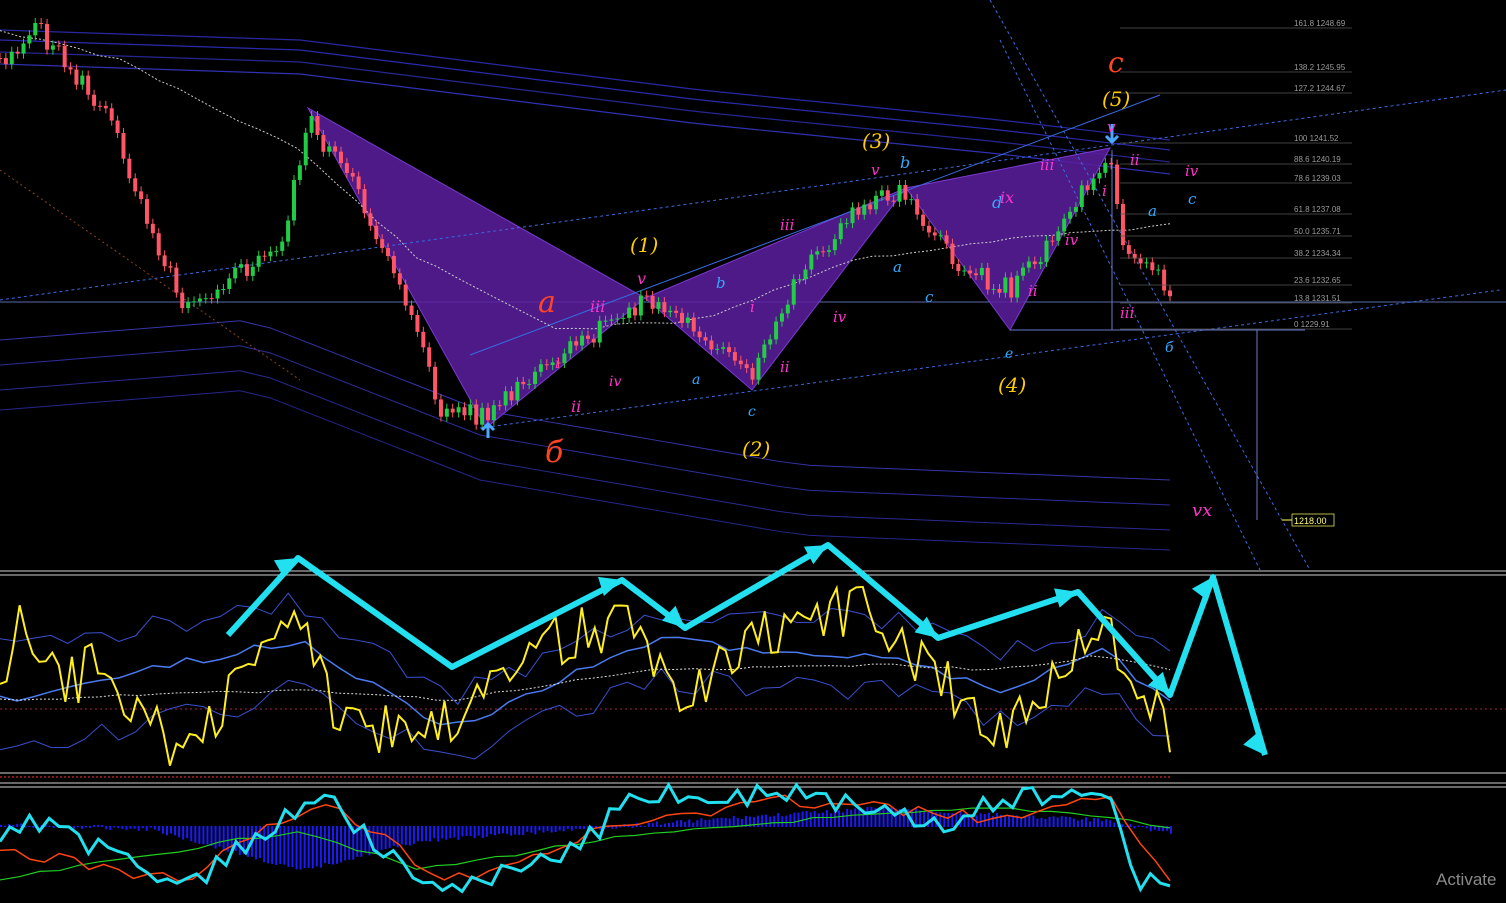  Describe the element at coordinates (615, 382) in the screenshot. I see `wave-label: iv` at that location.